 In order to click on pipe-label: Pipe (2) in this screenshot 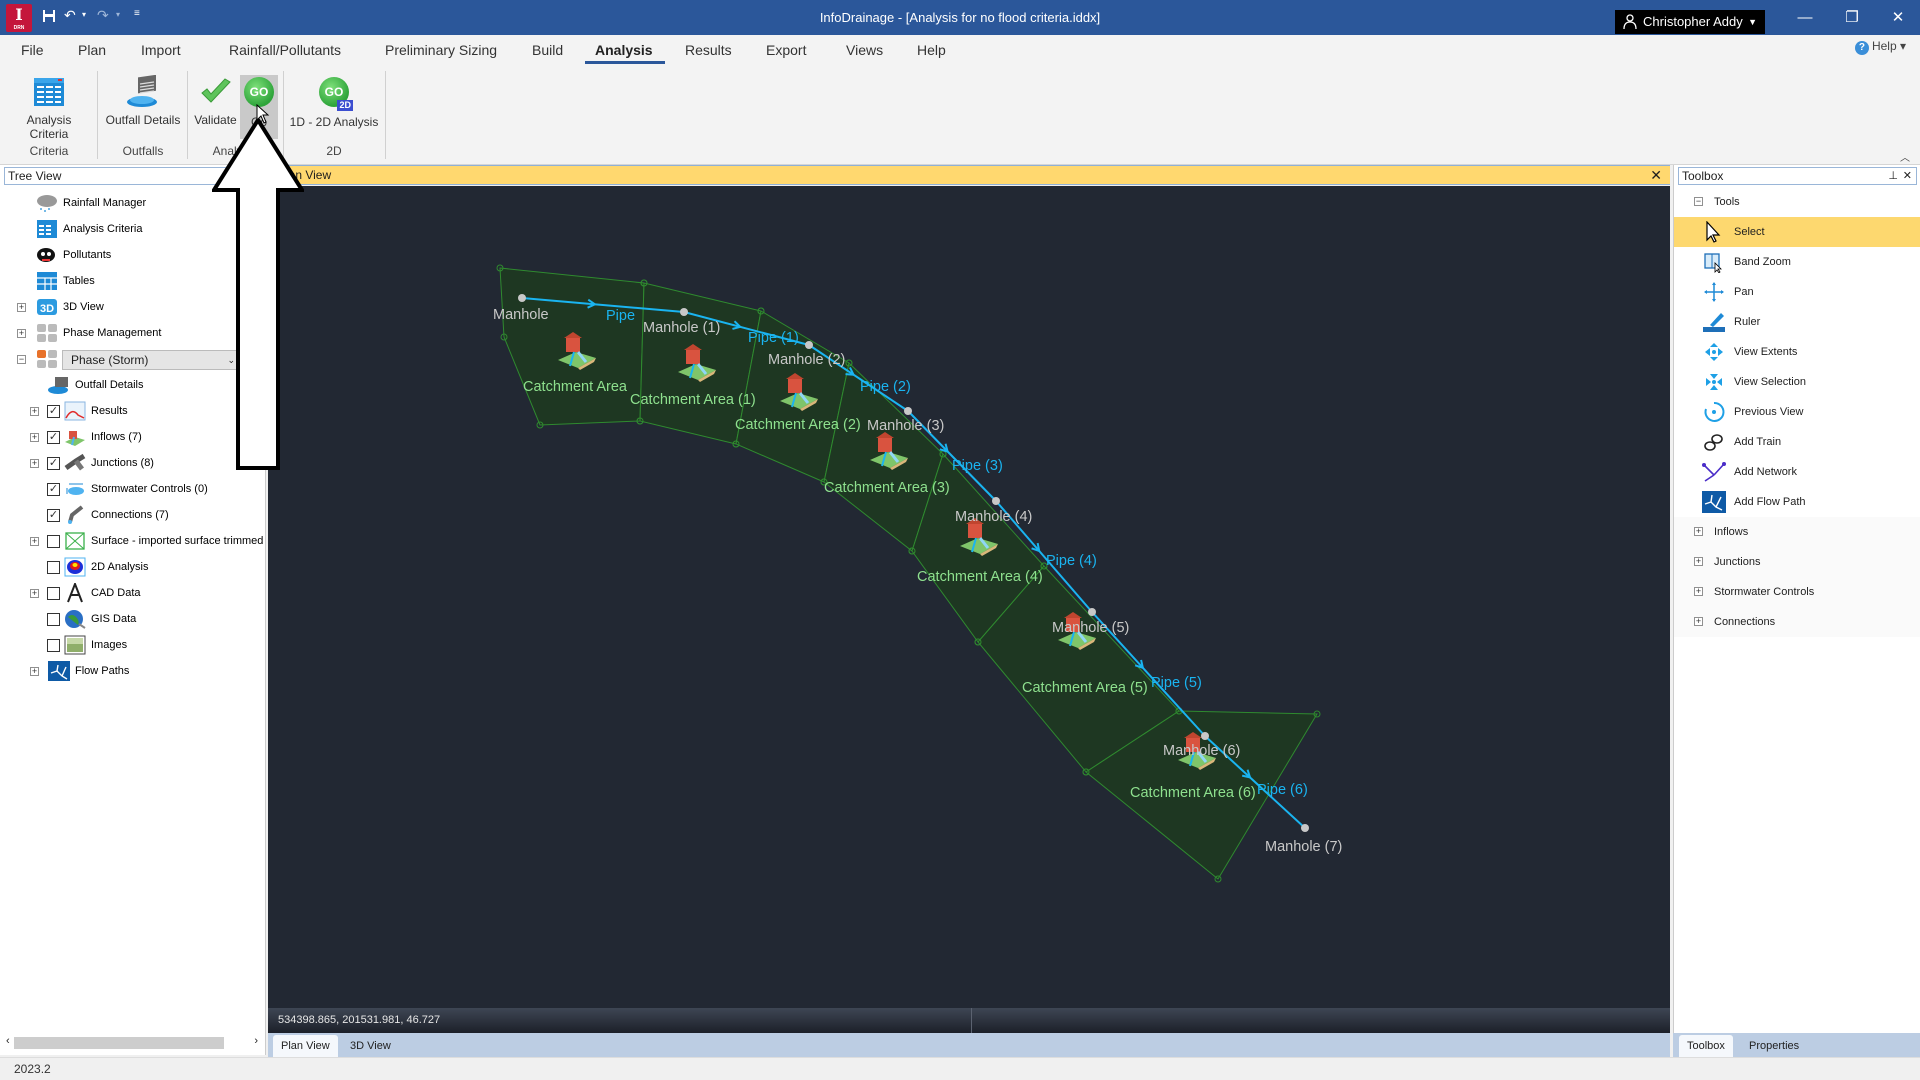, I will do `click(885, 387)`.